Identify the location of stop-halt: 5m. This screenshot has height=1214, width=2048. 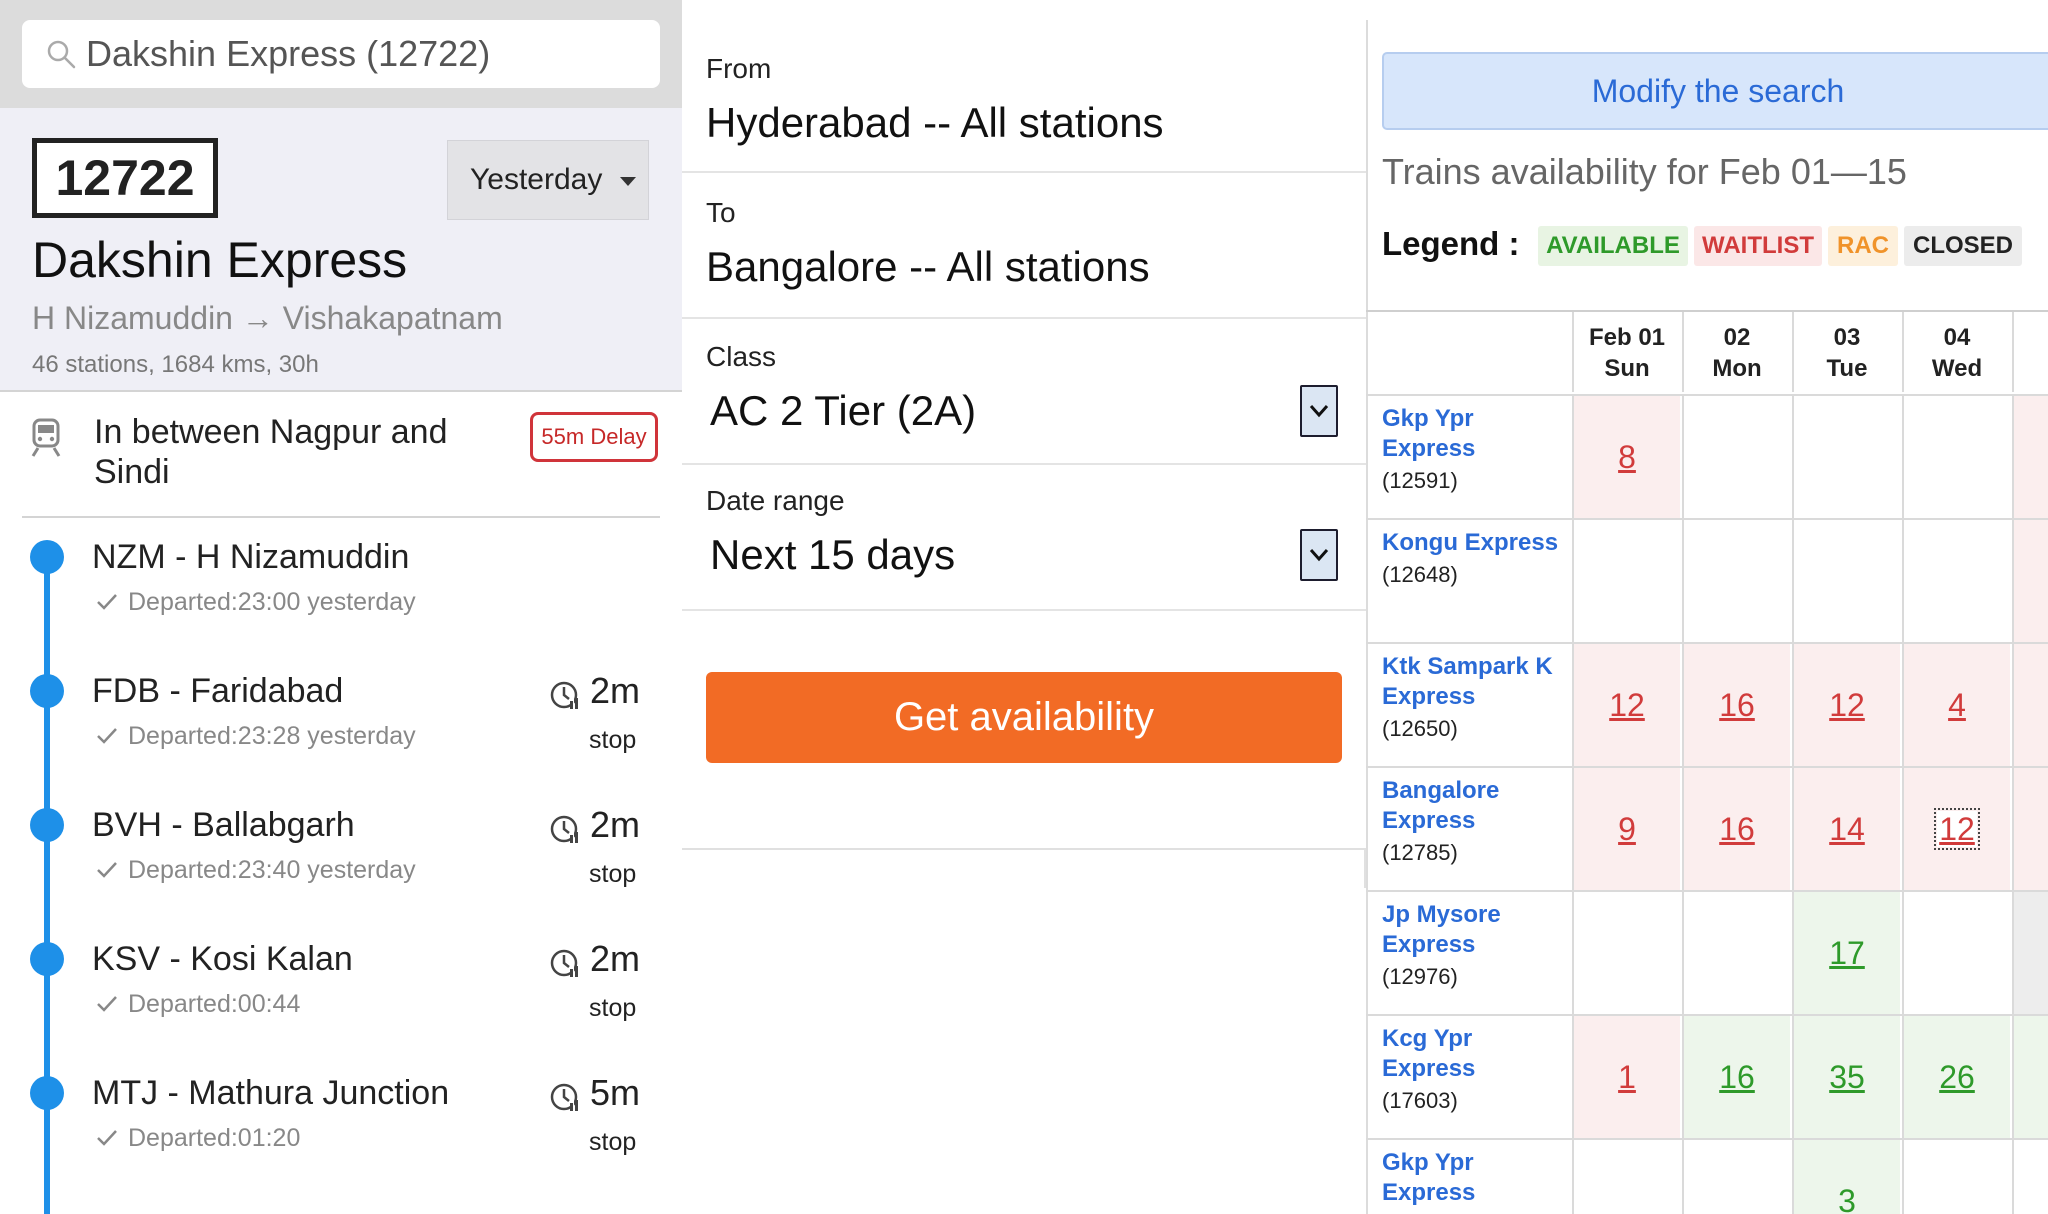
(615, 1092).